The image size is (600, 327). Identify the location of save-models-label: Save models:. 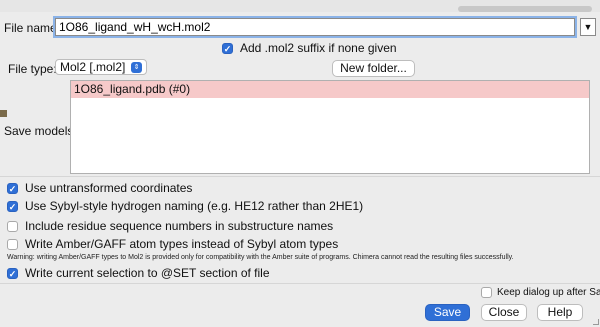
(40, 131).